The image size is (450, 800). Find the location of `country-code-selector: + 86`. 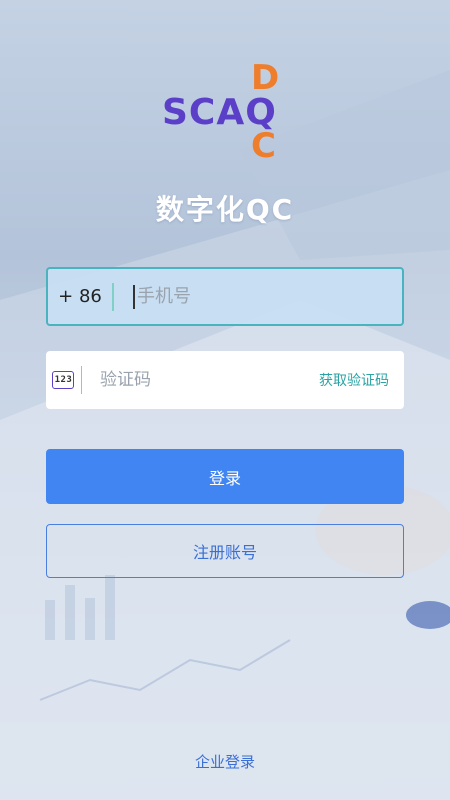

country-code-selector: + 86 is located at coordinates (80, 296).